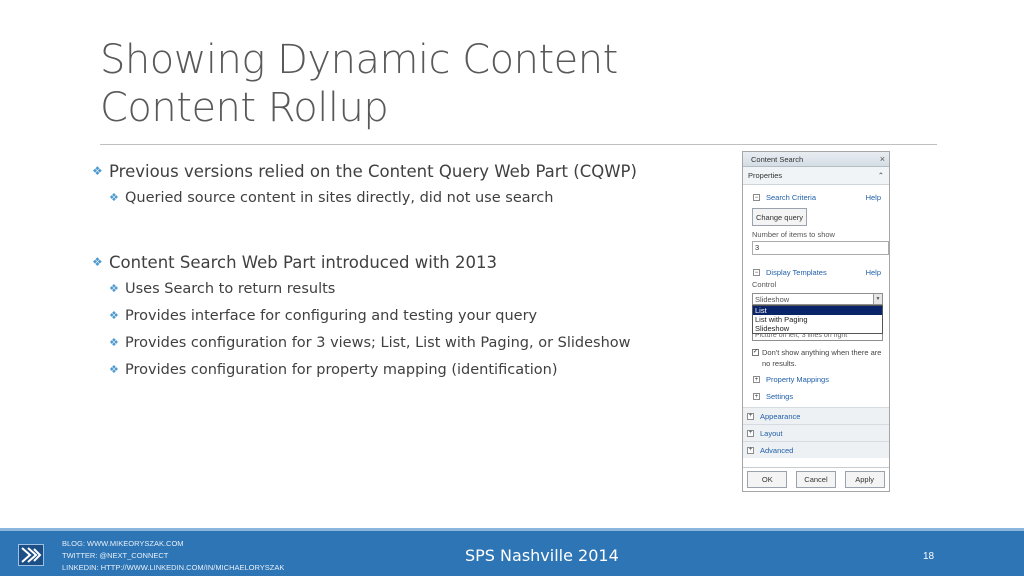 This screenshot has width=1024, height=576. Describe the element at coordinates (771, 433) in the screenshot. I see `layout-link: Layout` at that location.